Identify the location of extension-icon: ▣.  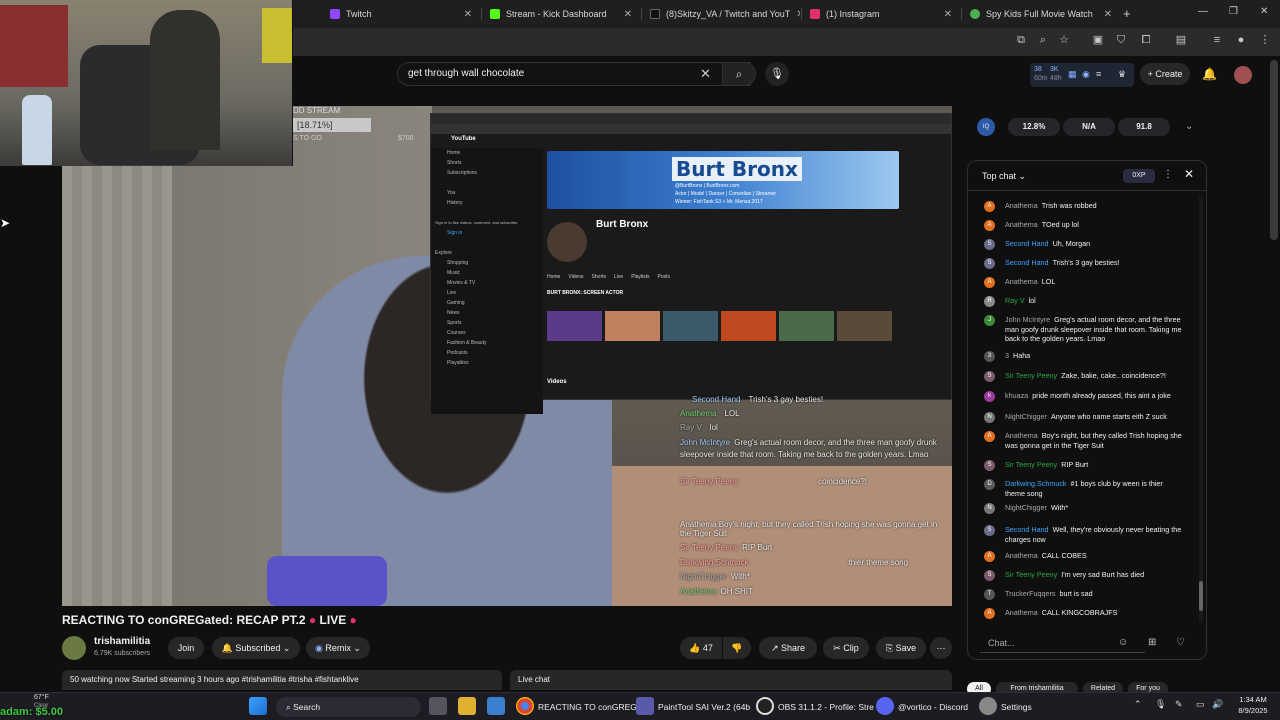
(1098, 40).